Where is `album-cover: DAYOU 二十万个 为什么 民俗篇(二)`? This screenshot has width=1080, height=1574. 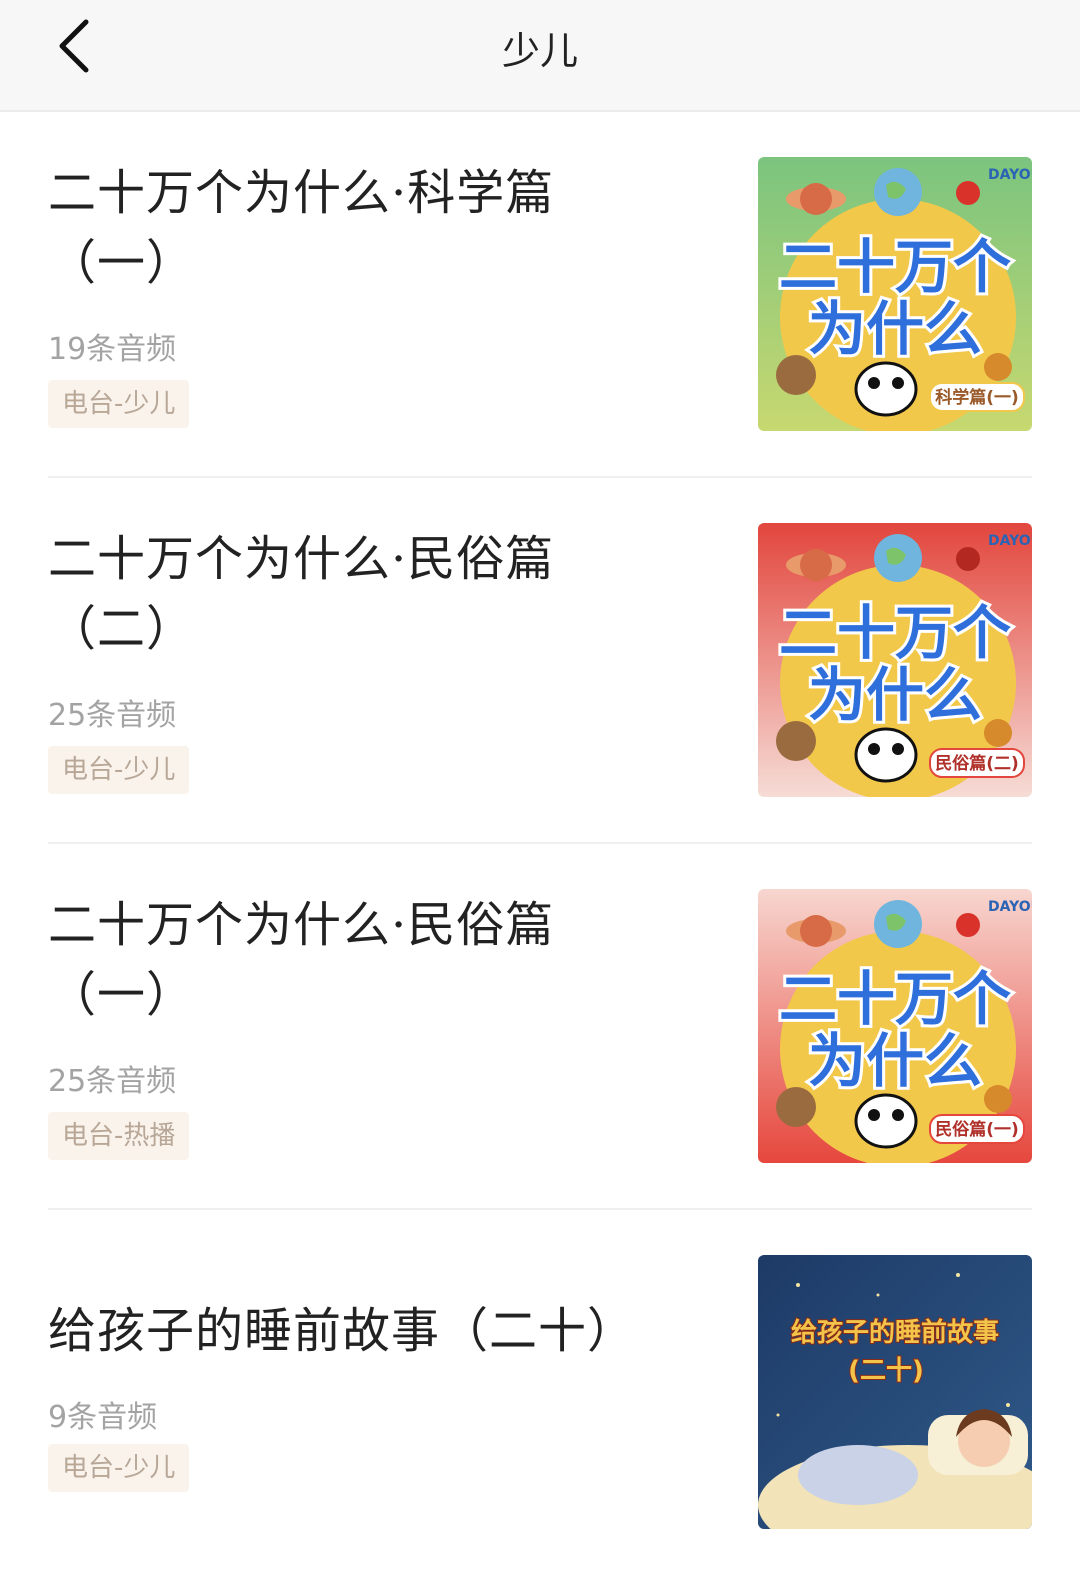 album-cover: DAYOU 二十万个 为什么 民俗篇(二) is located at coordinates (895, 660).